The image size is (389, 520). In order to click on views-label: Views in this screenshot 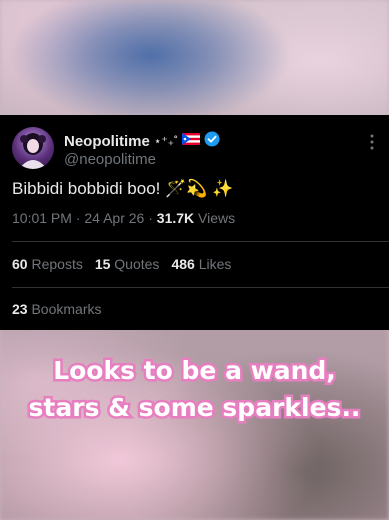, I will do `click(217, 218)`.